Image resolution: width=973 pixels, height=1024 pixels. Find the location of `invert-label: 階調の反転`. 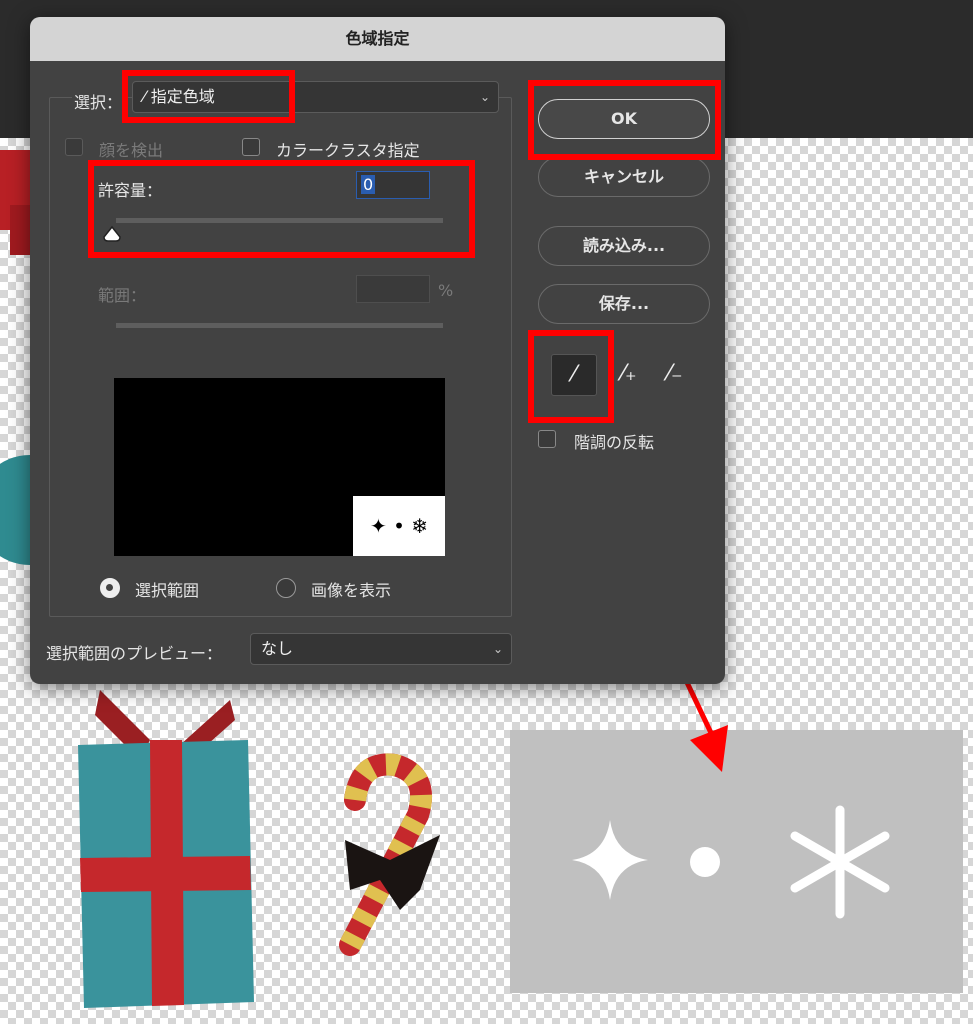

invert-label: 階調の反転 is located at coordinates (614, 442).